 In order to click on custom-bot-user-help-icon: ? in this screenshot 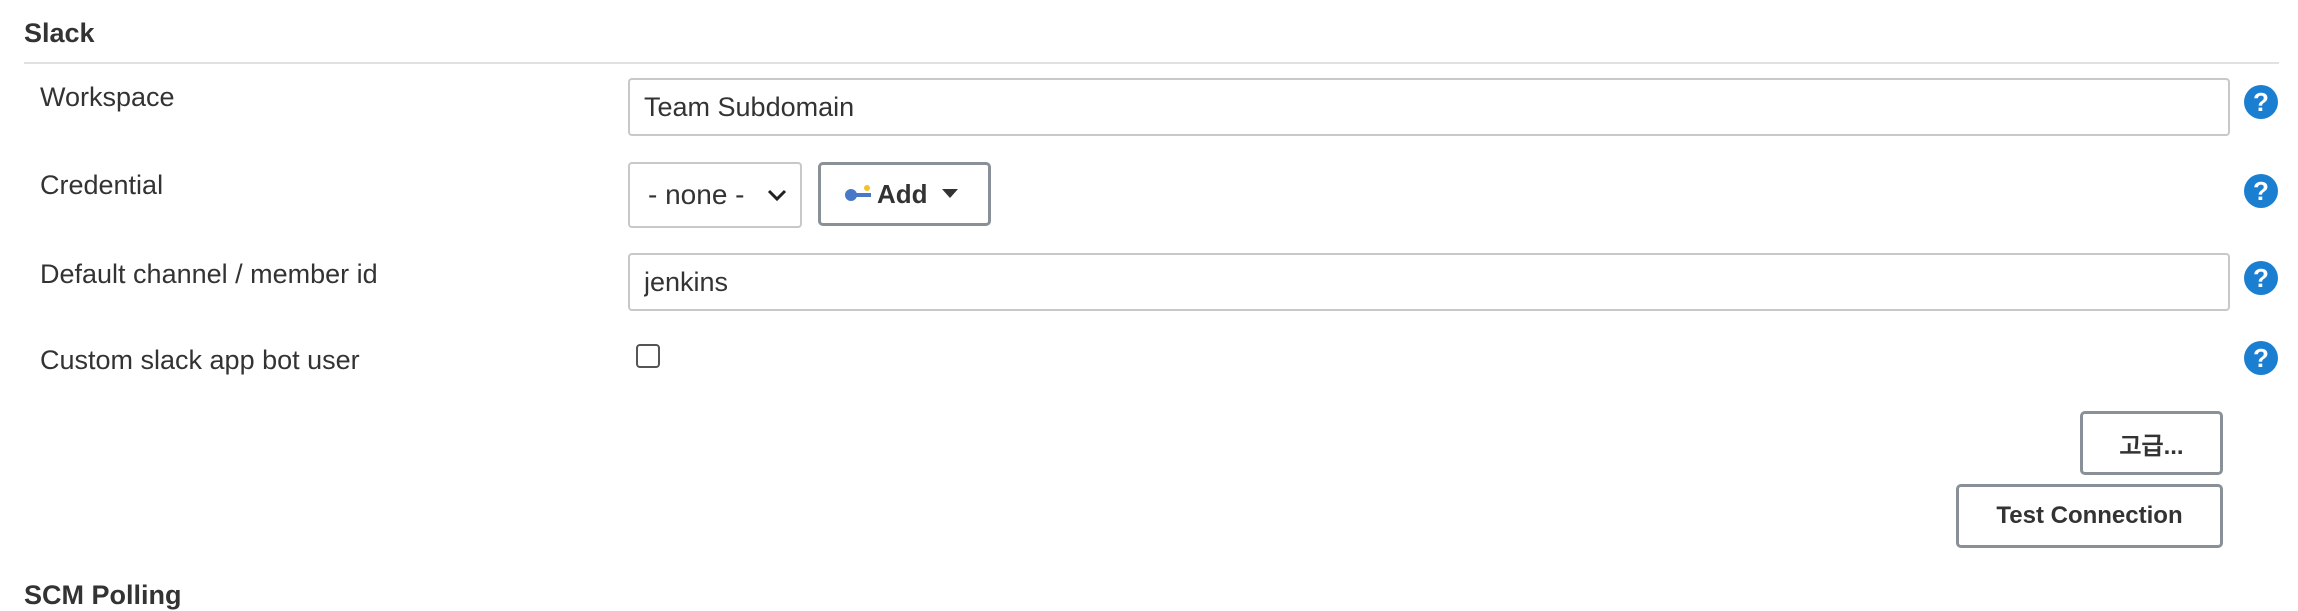, I will do `click(2261, 358)`.